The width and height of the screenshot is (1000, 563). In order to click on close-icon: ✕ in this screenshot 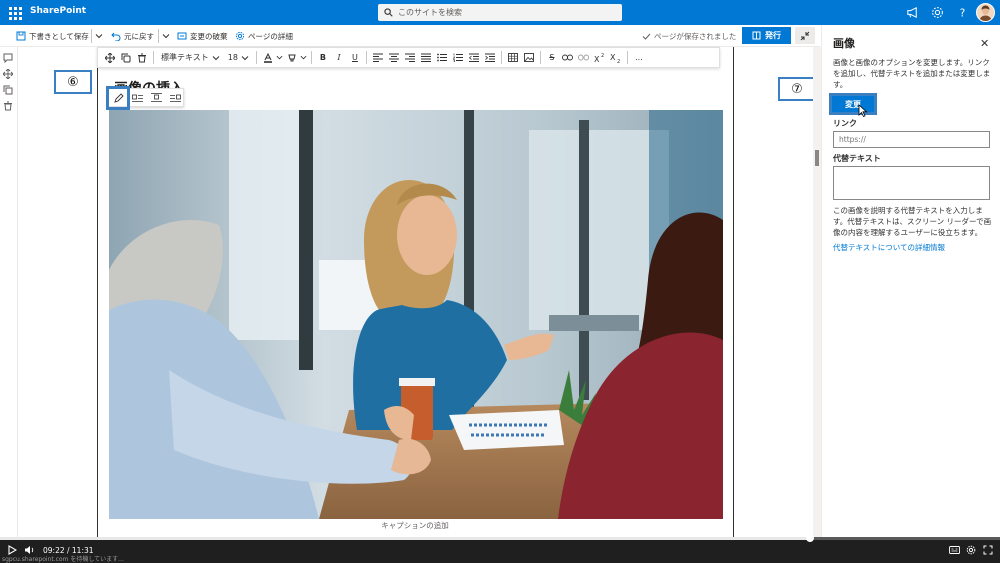, I will do `click(984, 43)`.